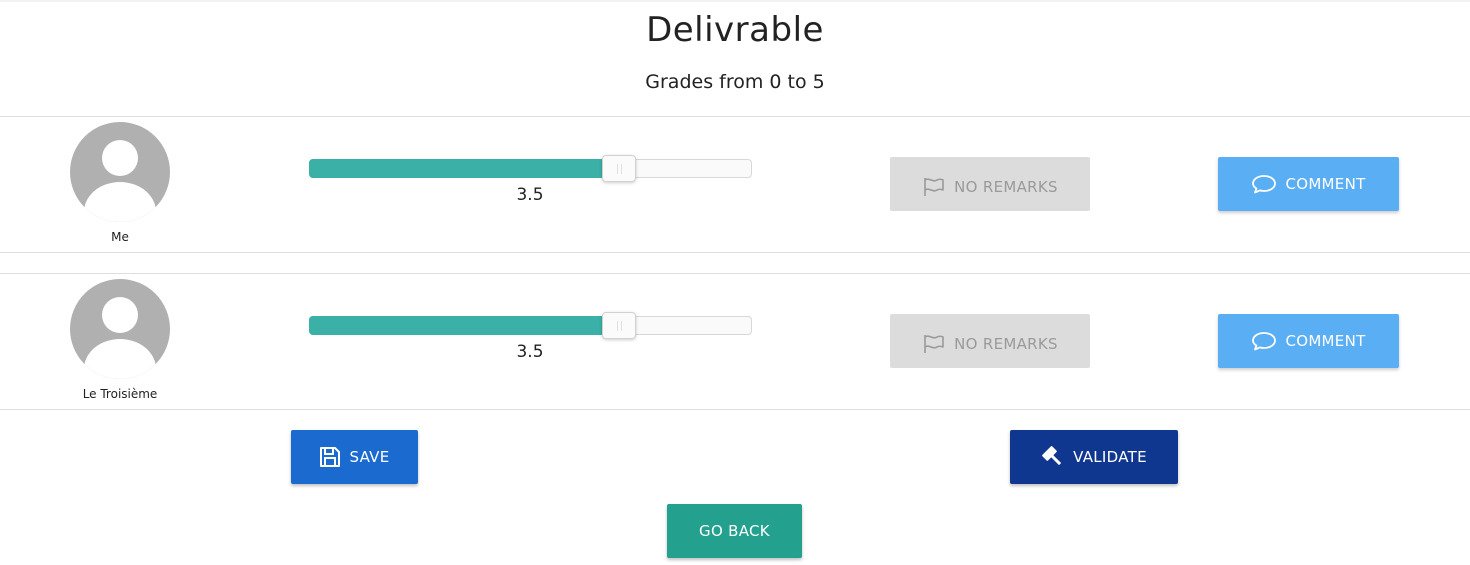 This screenshot has width=1470, height=565. What do you see at coordinates (735, 1) in the screenshot?
I see `top-divider` at bounding box center [735, 1].